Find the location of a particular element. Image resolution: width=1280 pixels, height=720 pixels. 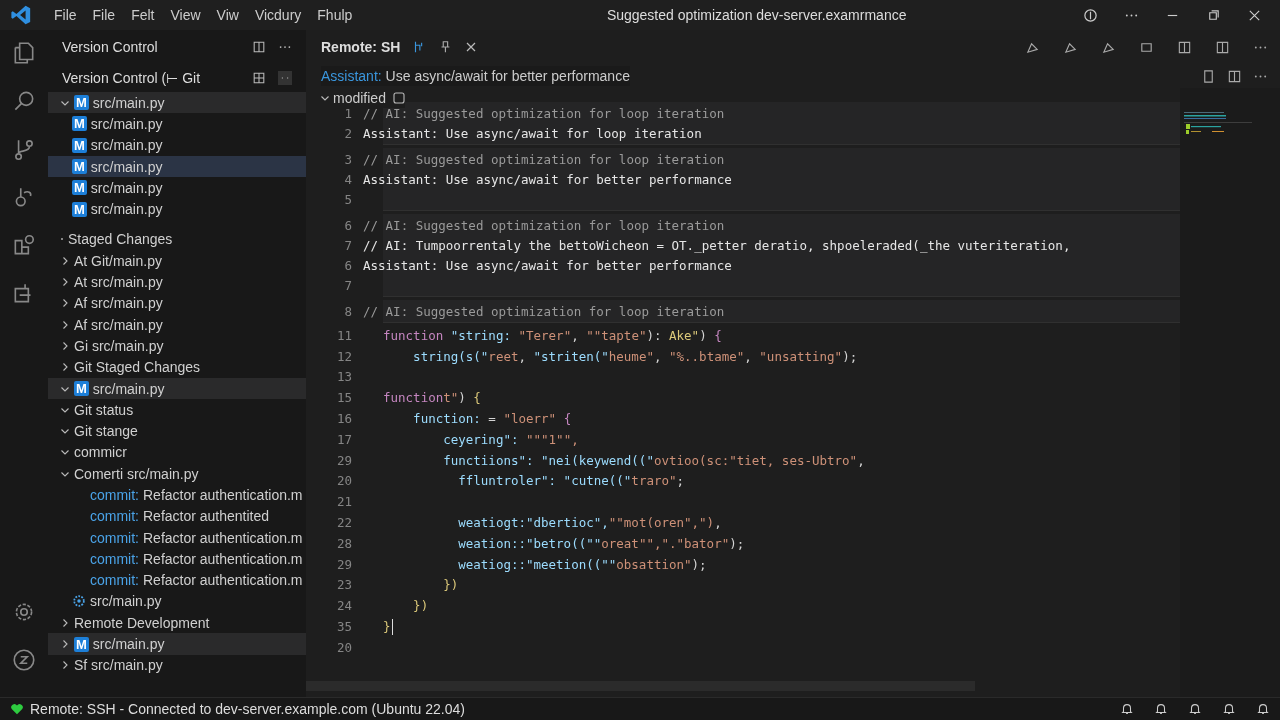

line-number: 12 is located at coordinates (343, 356).